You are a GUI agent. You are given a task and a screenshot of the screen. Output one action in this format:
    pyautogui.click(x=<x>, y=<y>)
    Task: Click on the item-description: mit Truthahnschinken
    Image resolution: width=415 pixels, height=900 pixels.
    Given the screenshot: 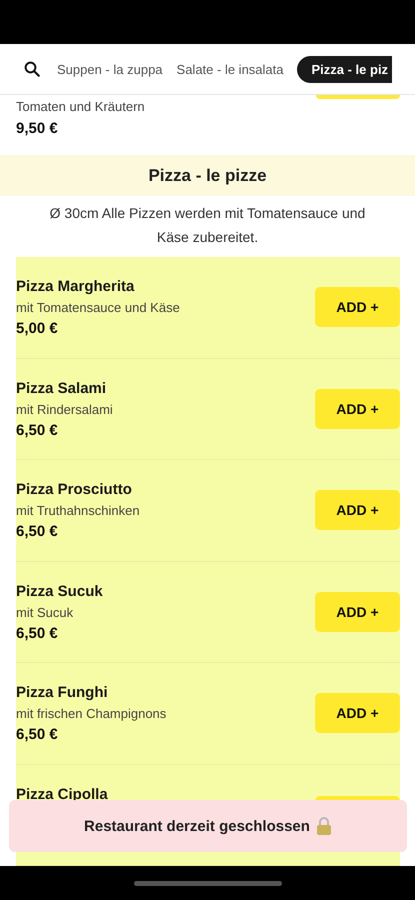 What is the action you would take?
    pyautogui.click(x=78, y=510)
    